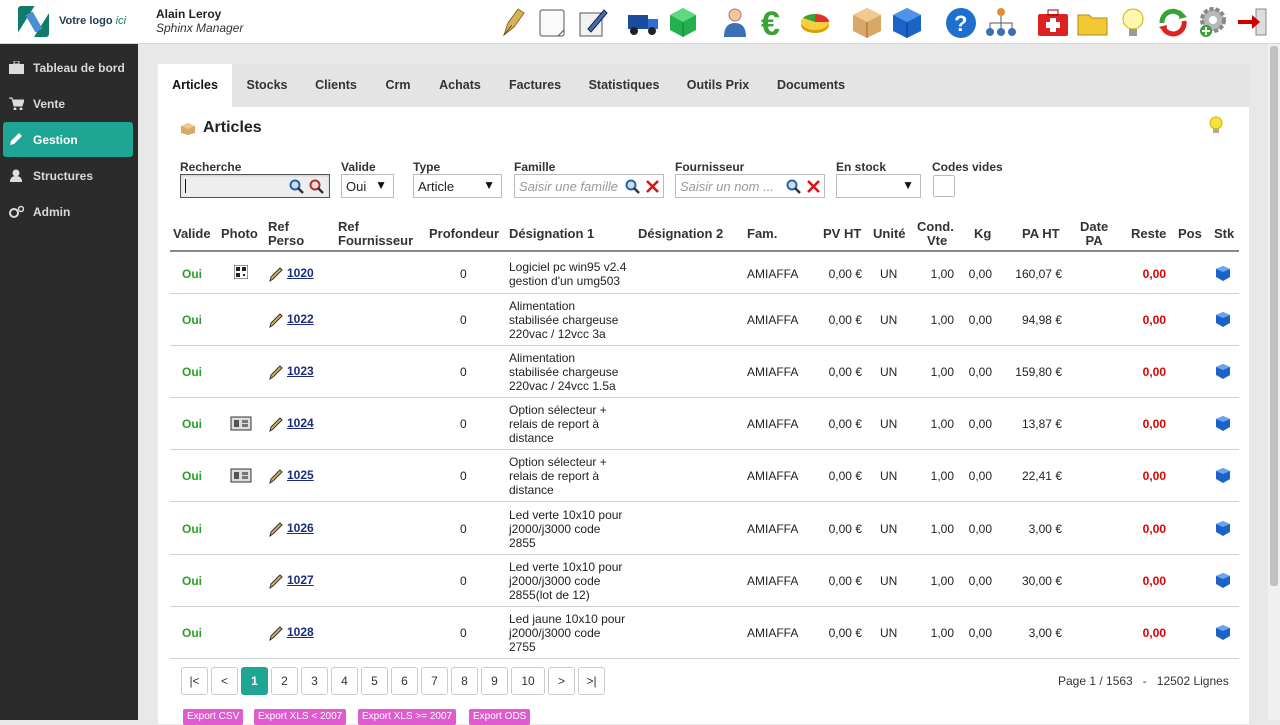 This screenshot has width=1280, height=725. I want to click on export-csv-button: Export CSV, so click(213, 717).